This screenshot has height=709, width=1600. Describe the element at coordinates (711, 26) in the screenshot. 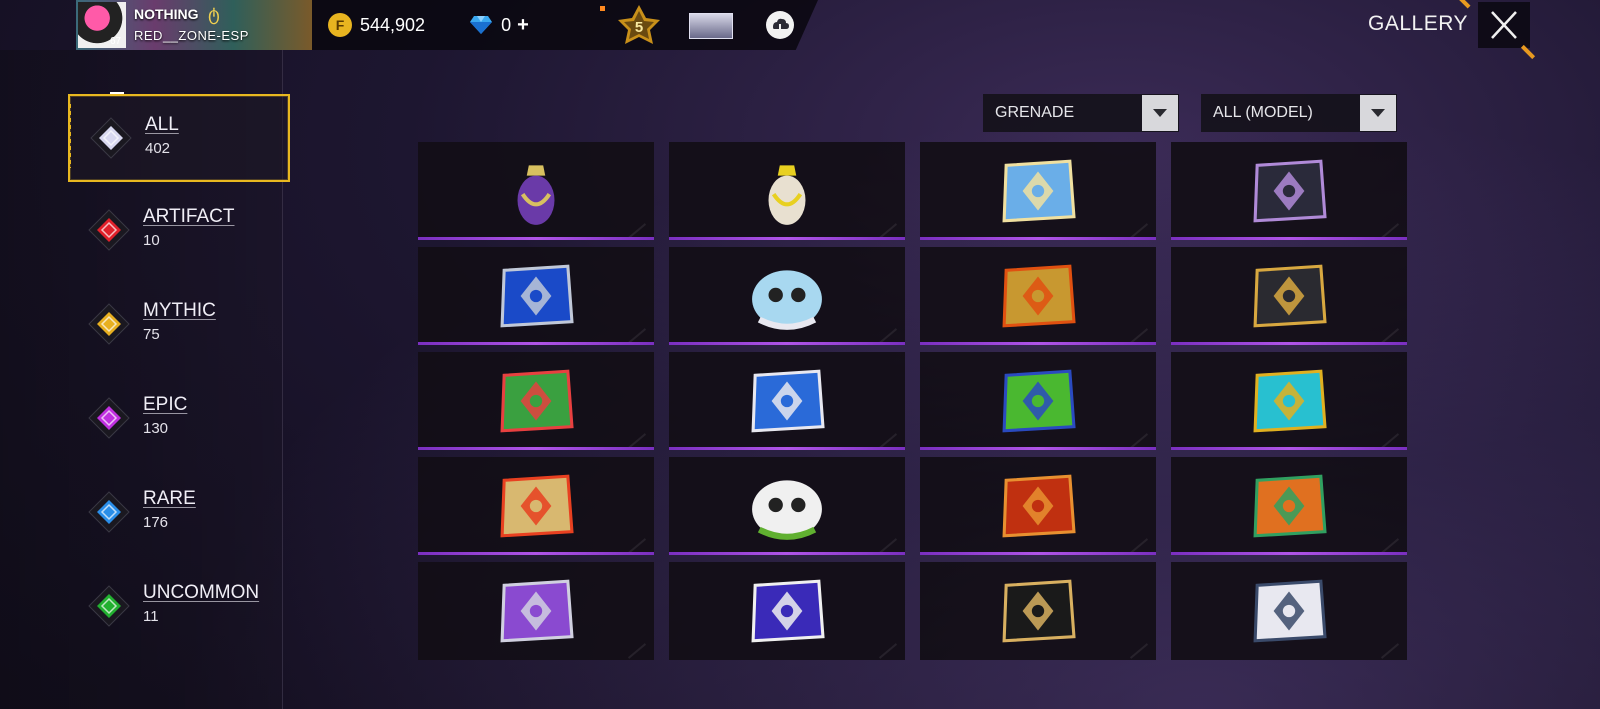

I see `elite-pass-card-icon` at that location.